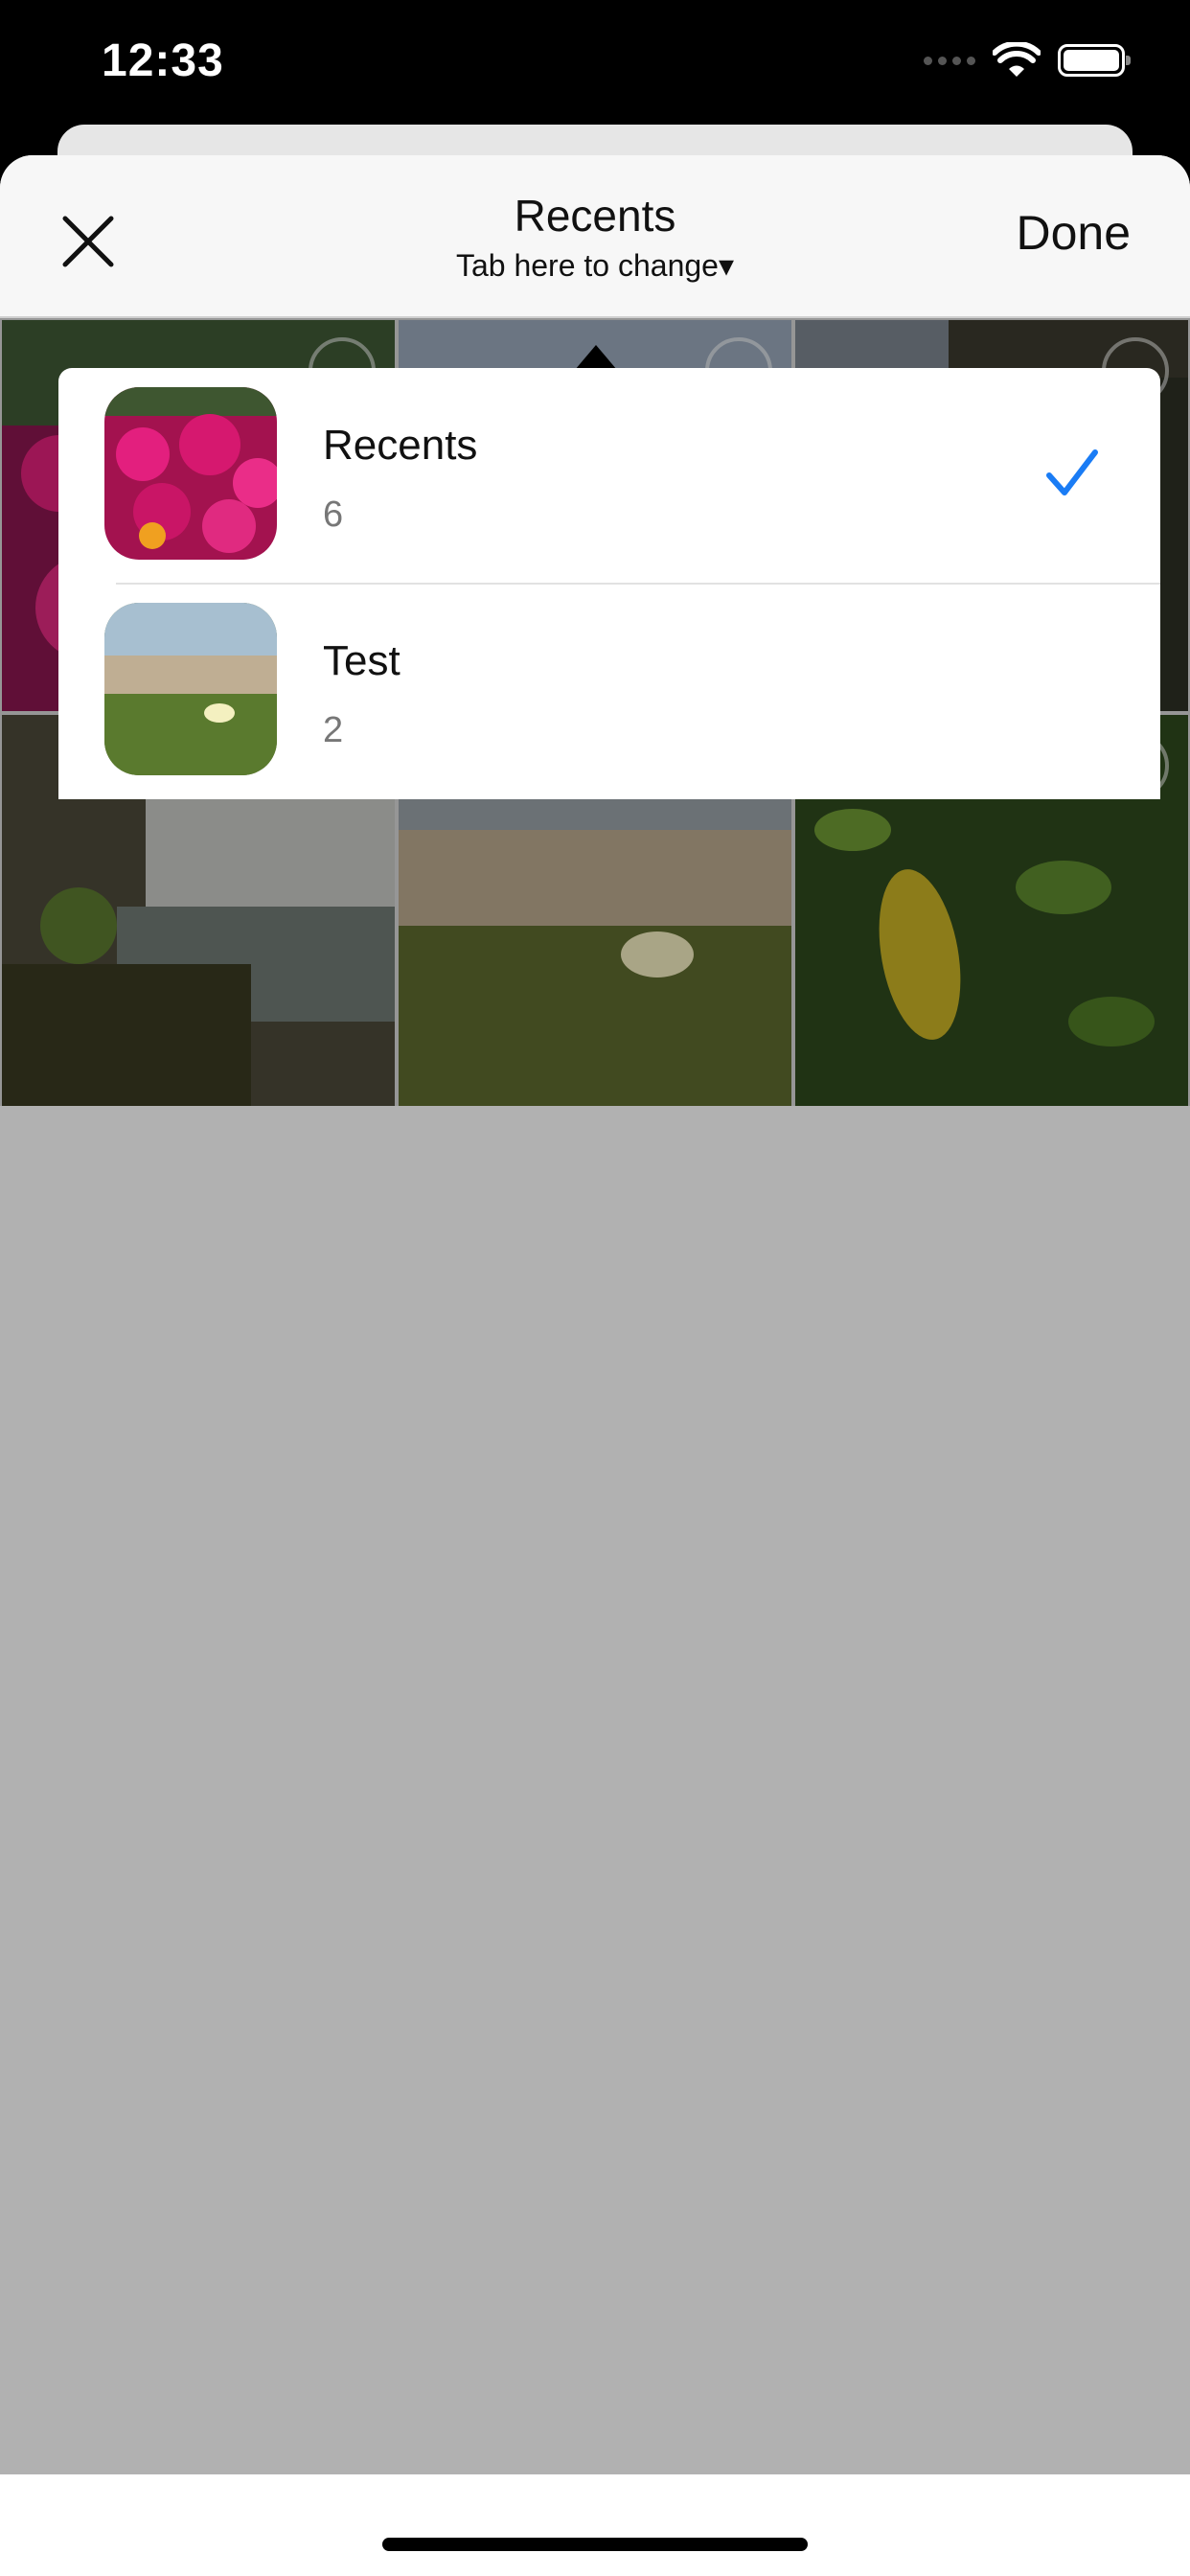  I want to click on status-bar: 12:33, so click(595, 63).